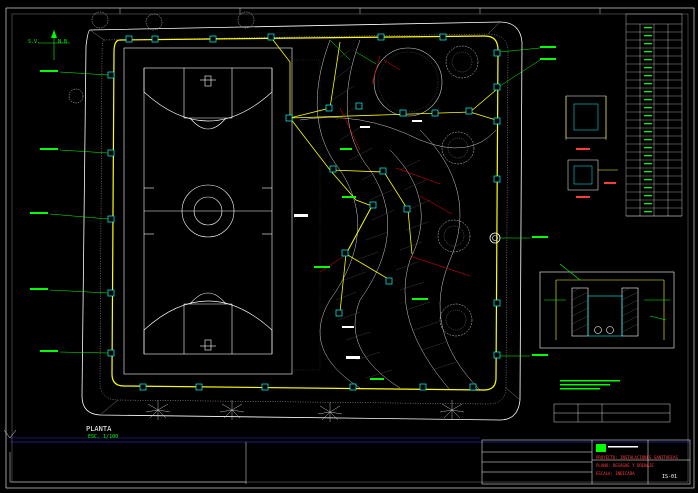 The image size is (698, 493). What do you see at coordinates (103, 437) in the screenshot?
I see `plan-scale: ESC. 1/100` at bounding box center [103, 437].